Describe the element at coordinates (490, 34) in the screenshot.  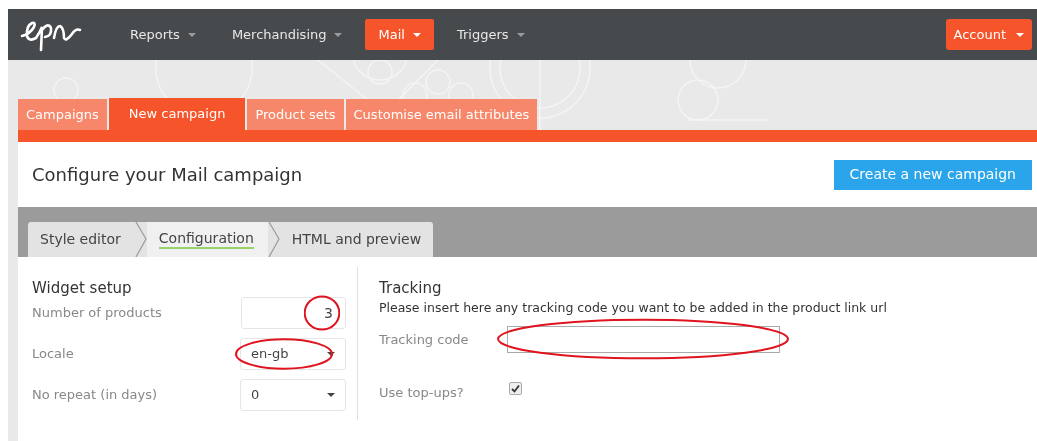
I see `nav-menu-item: Triggers` at that location.